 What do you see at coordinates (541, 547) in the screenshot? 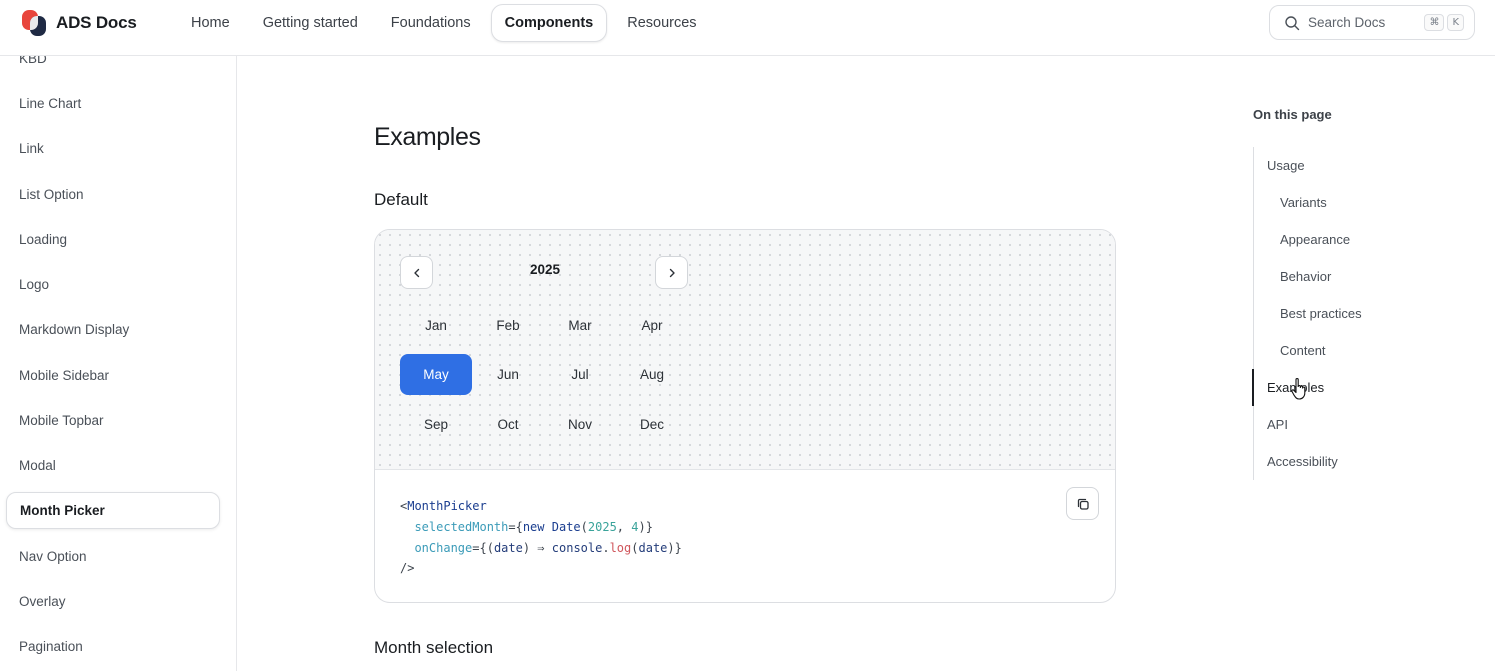
I see `code-arrow: ⇒` at bounding box center [541, 547].